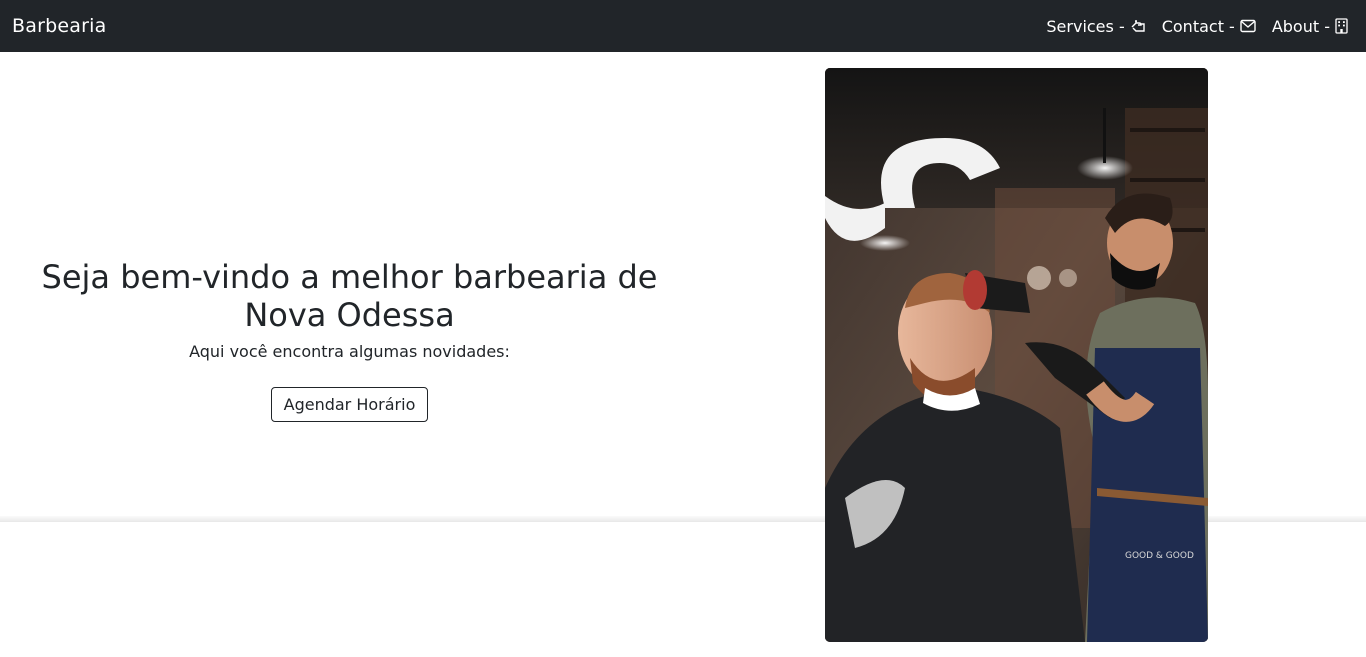  What do you see at coordinates (59, 26) in the screenshot?
I see `brand-link: Barbearia` at bounding box center [59, 26].